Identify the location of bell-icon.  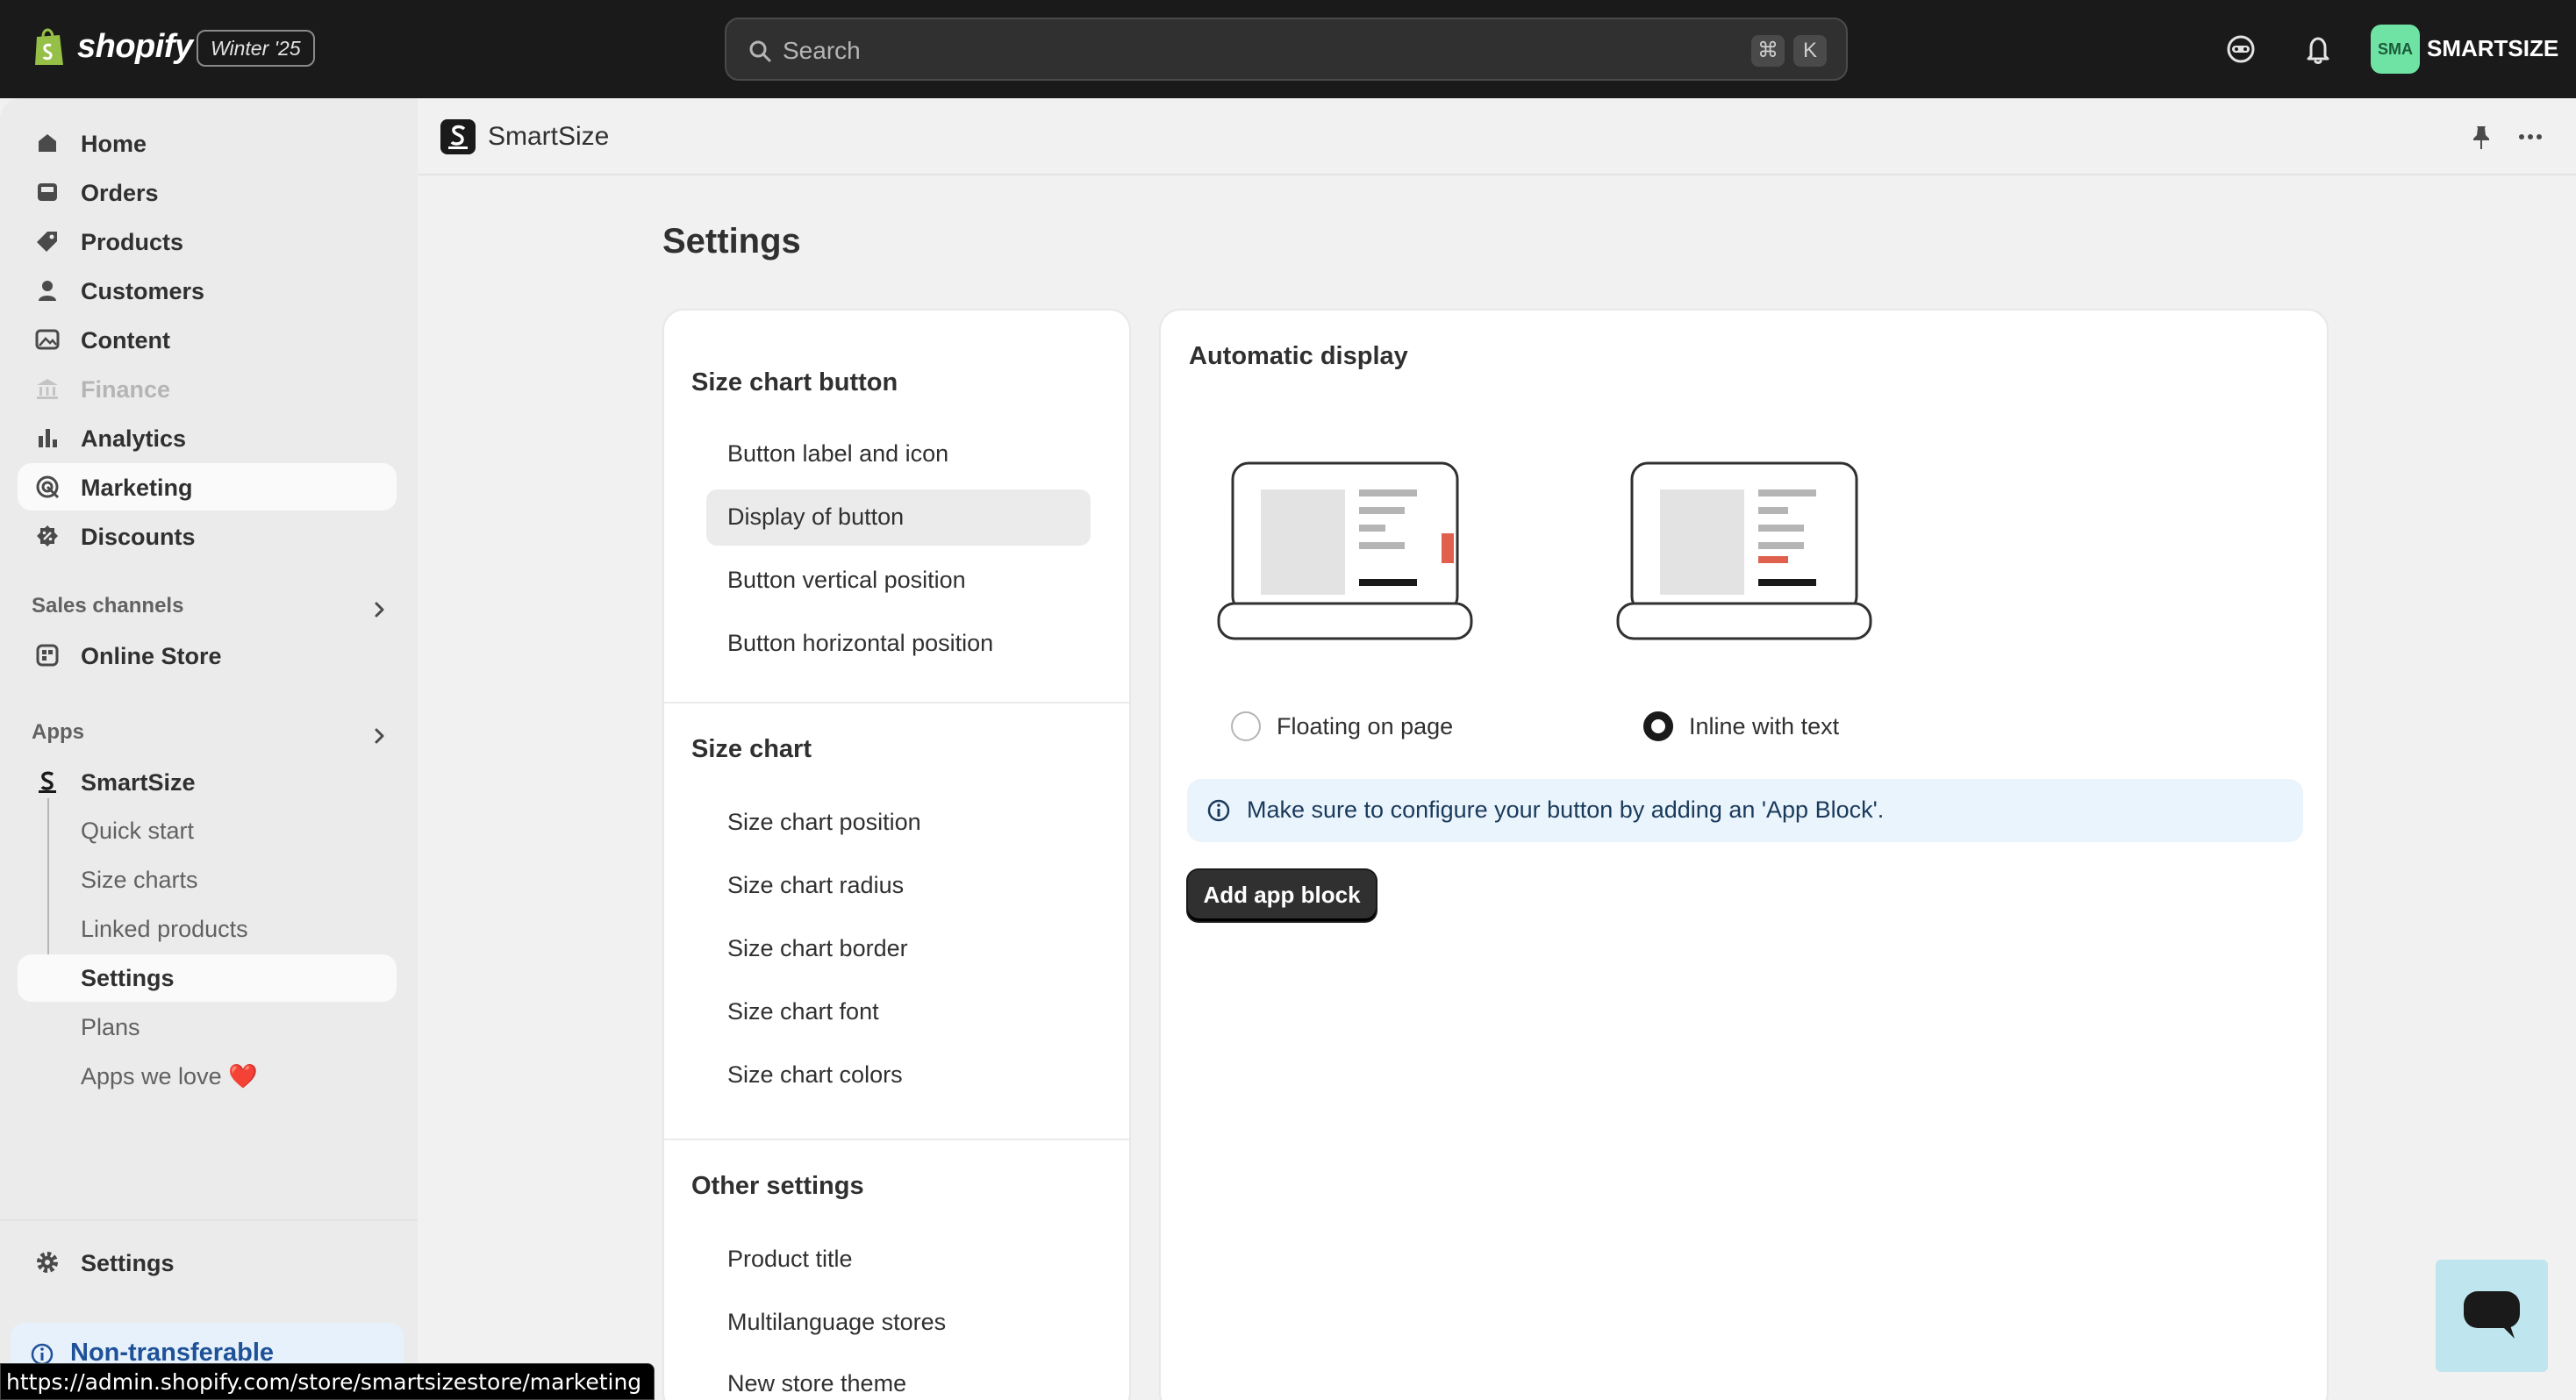
(2318, 49).